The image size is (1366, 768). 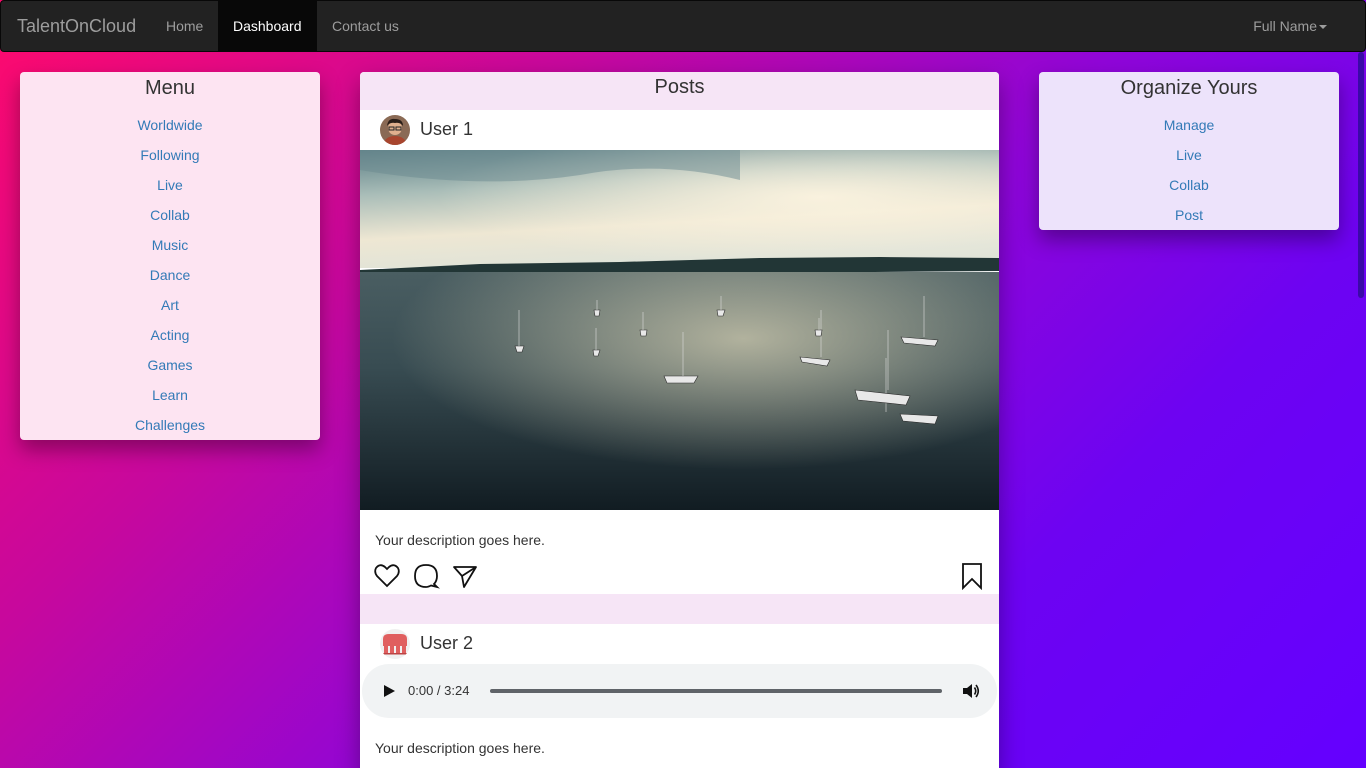 I want to click on bookmark-icon, so click(x=972, y=576).